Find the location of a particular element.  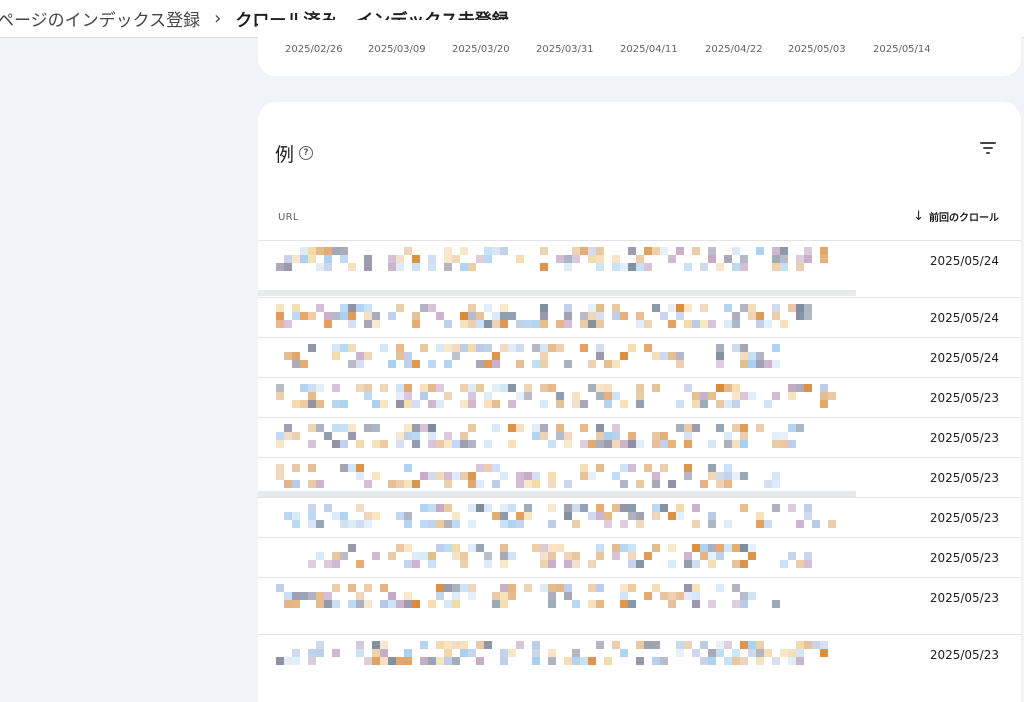

help-circle-icon: ? is located at coordinates (306, 153).